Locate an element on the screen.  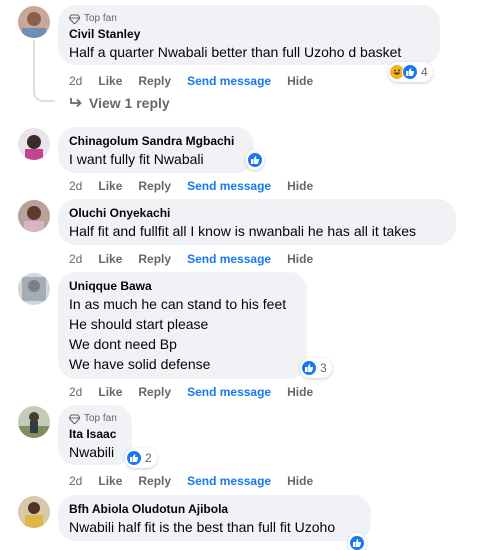
comment-author: Civil Stanley is located at coordinates (249, 34).